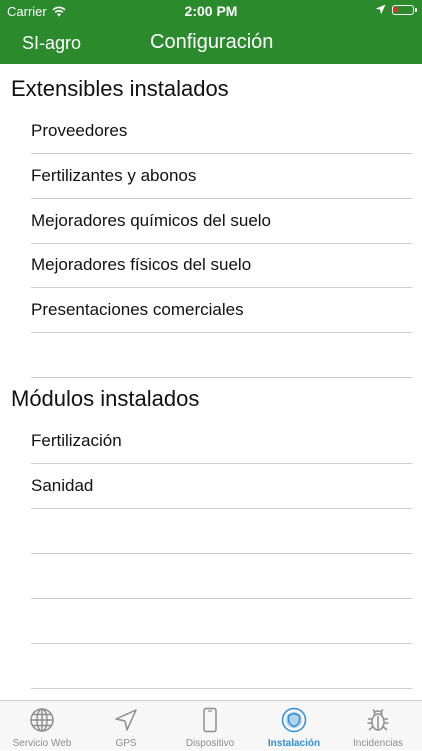  What do you see at coordinates (105, 398) in the screenshot?
I see `section-header-modulos: Módulos instalados` at bounding box center [105, 398].